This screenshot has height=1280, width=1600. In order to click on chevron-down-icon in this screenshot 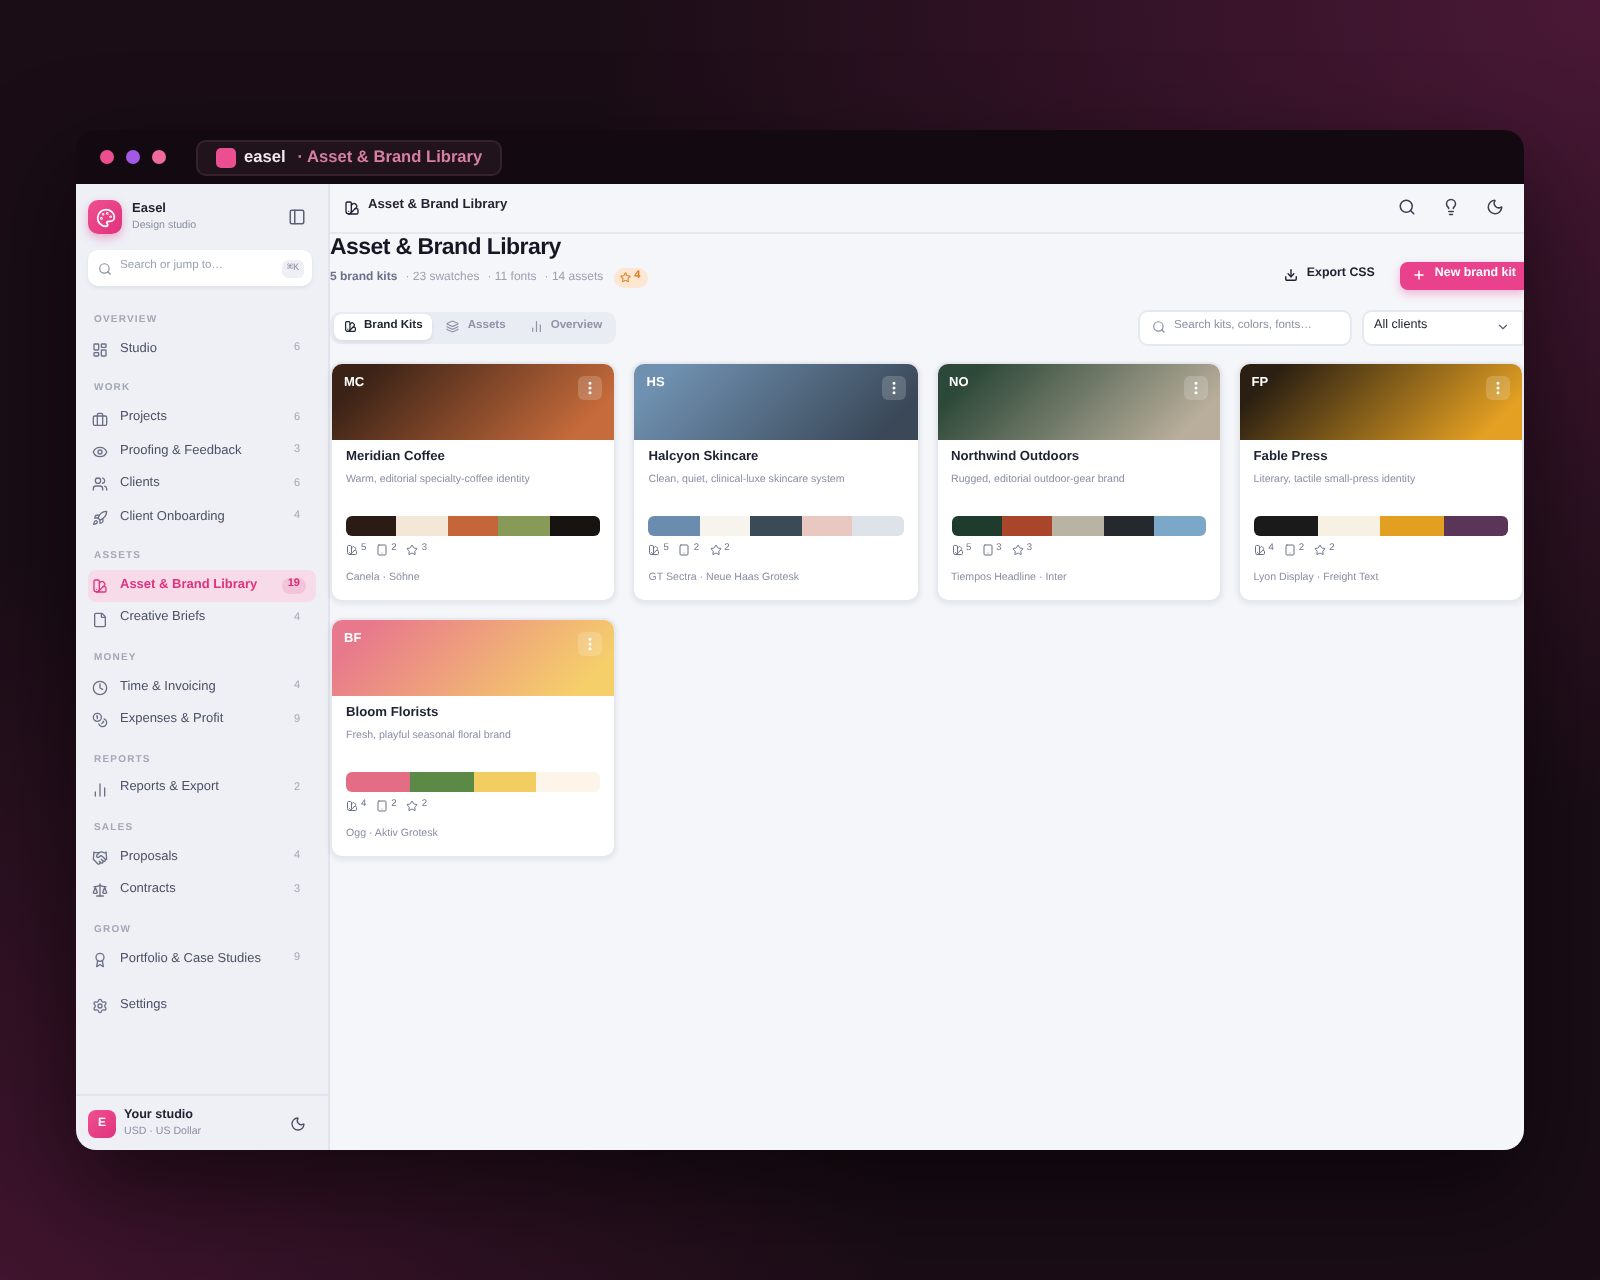, I will do `click(1503, 327)`.